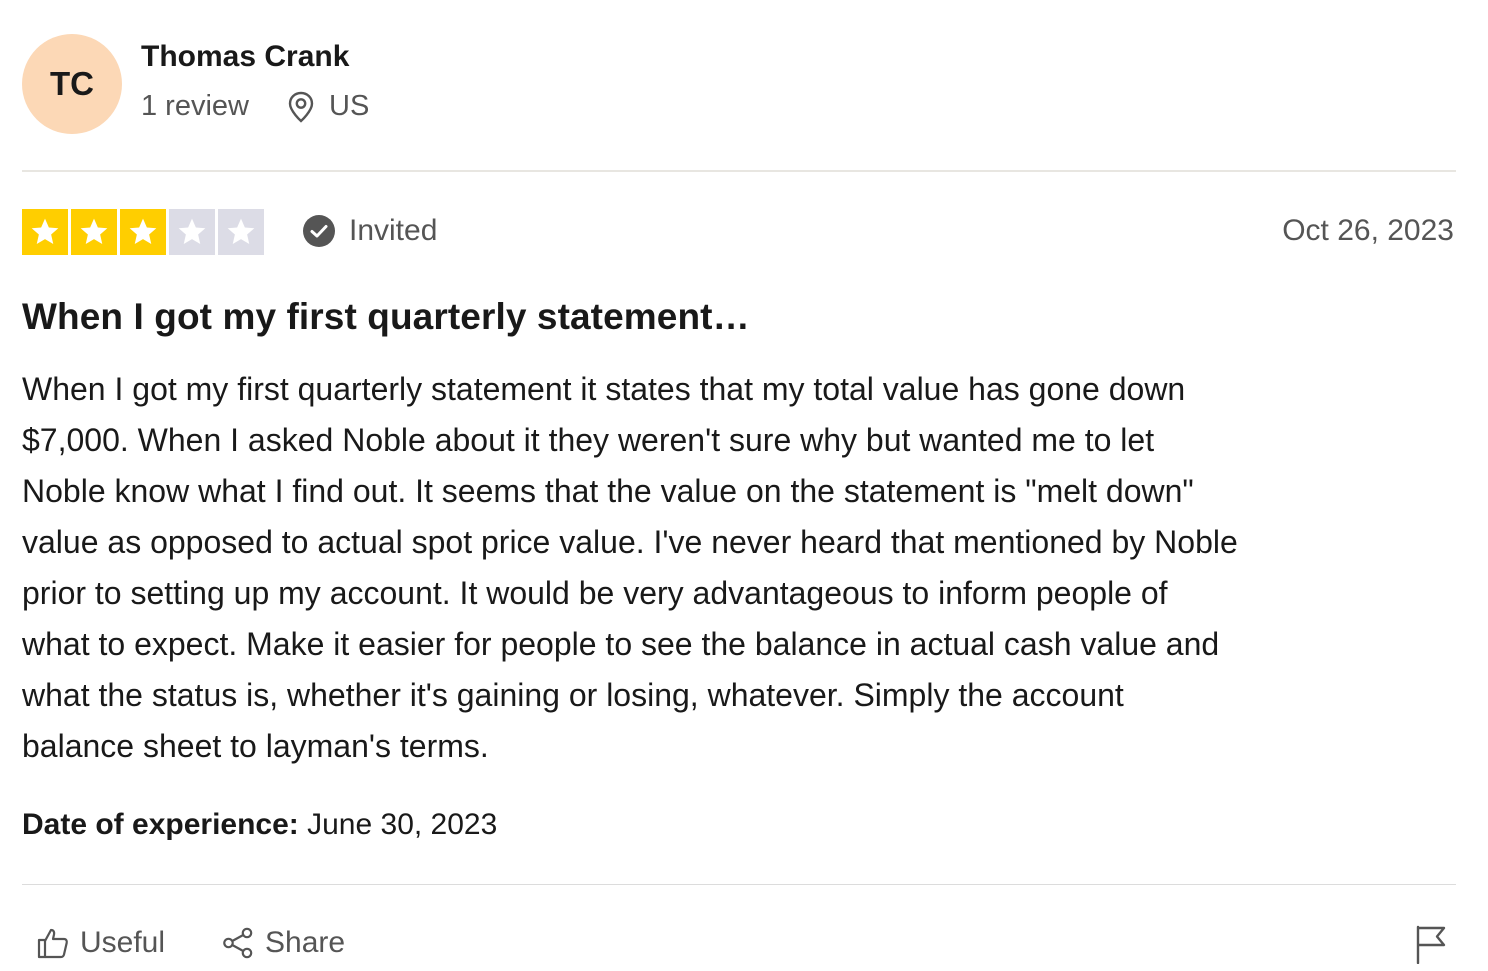  What do you see at coordinates (255, 106) in the screenshot?
I see `consumer-meta: 1 review US` at bounding box center [255, 106].